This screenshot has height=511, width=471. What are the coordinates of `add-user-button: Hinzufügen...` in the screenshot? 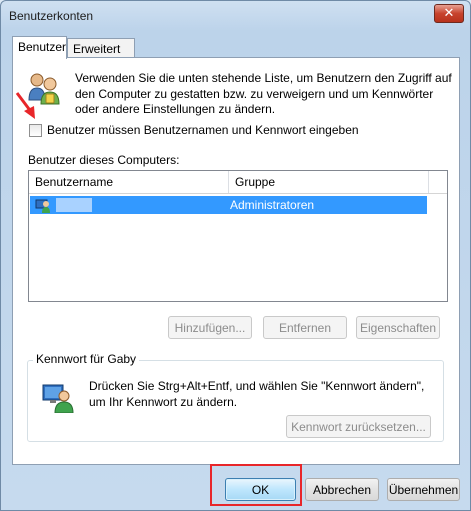 It's located at (210, 327).